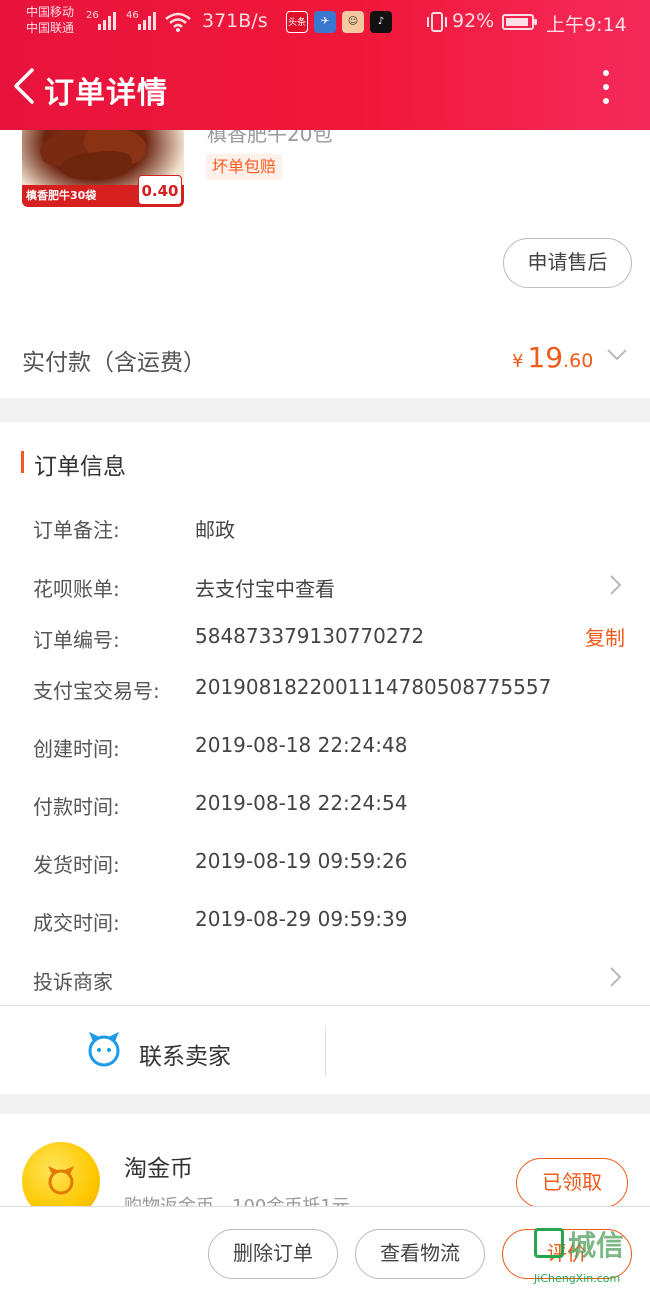  What do you see at coordinates (158, 1169) in the screenshot?
I see `coins-title: 淘金币` at bounding box center [158, 1169].